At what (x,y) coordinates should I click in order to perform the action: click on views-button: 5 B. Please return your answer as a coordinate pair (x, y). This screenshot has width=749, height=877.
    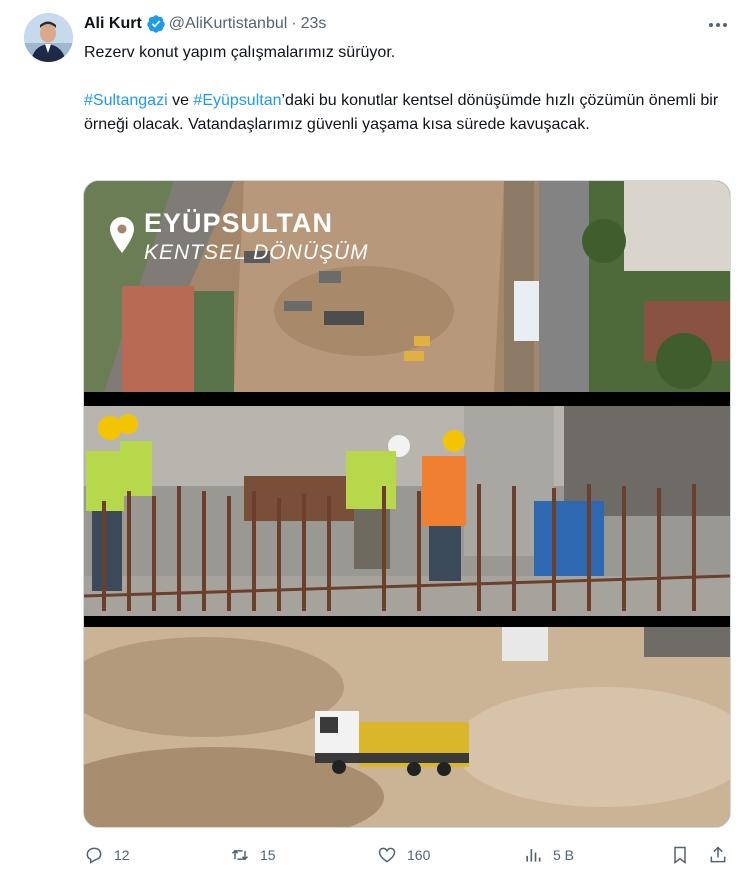
    Looking at the image, I should click on (548, 855).